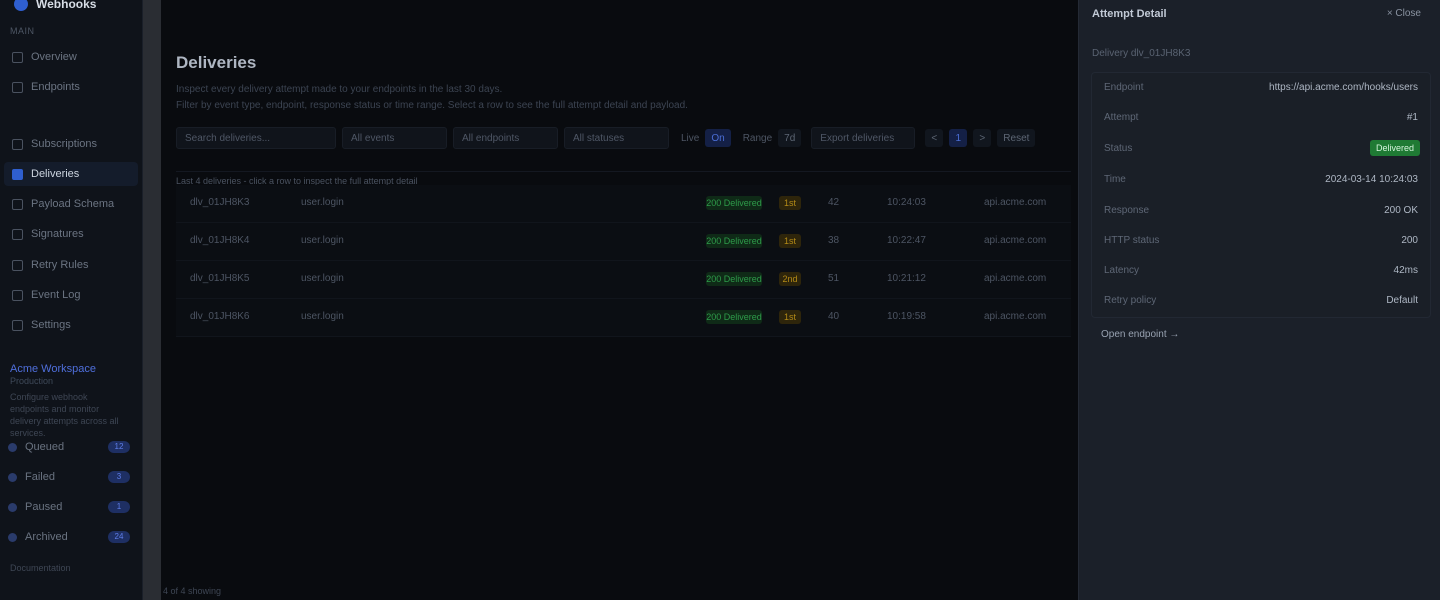 Image resolution: width=1440 pixels, height=600 pixels. What do you see at coordinates (216, 62) in the screenshot?
I see `page-title: Deliveries` at bounding box center [216, 62].